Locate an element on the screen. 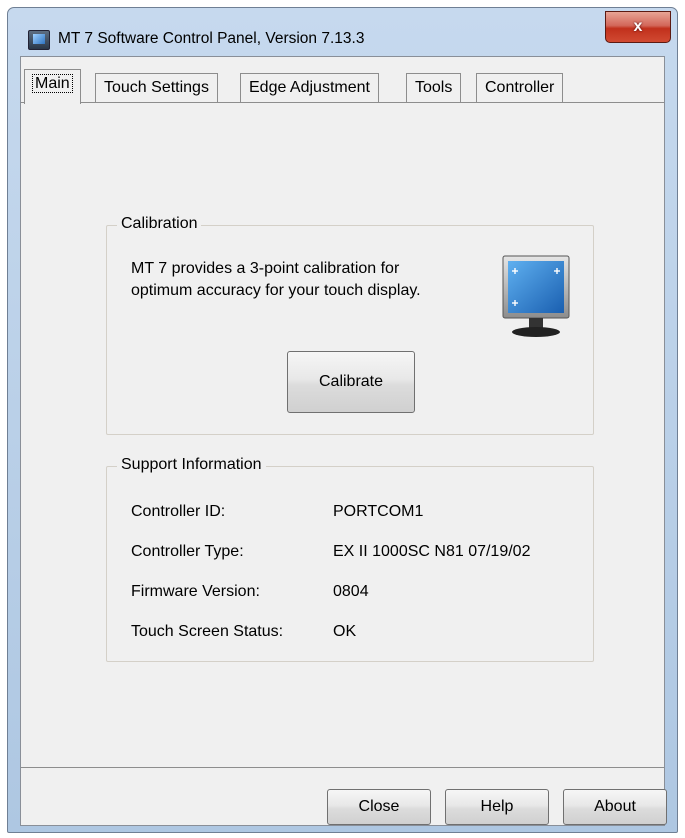 The height and width of the screenshot is (838, 685). help-button: Help is located at coordinates (497, 807).